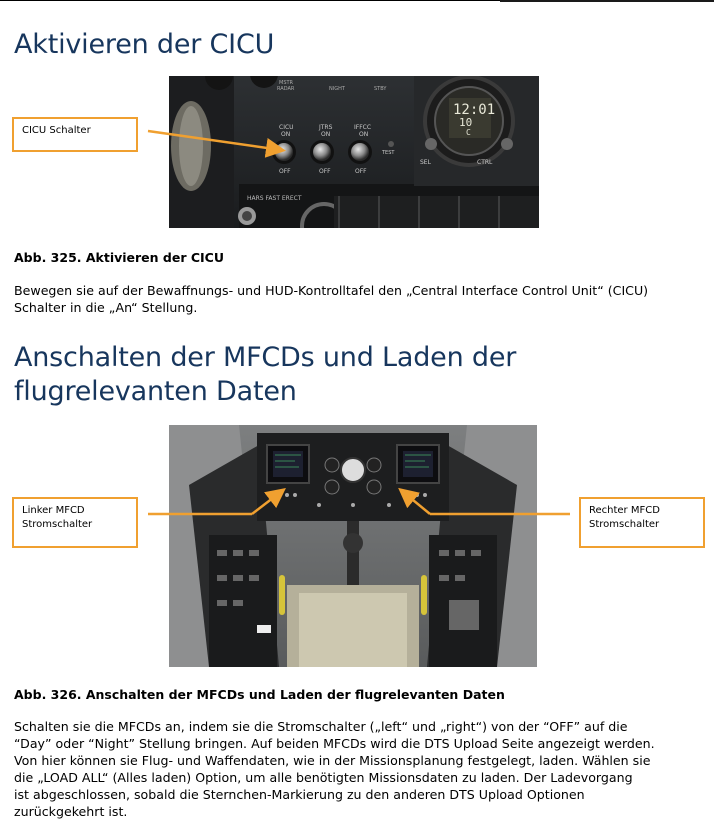 This screenshot has height=837, width=714. Describe the element at coordinates (607, 1) in the screenshot. I see `header-rule-right` at that location.